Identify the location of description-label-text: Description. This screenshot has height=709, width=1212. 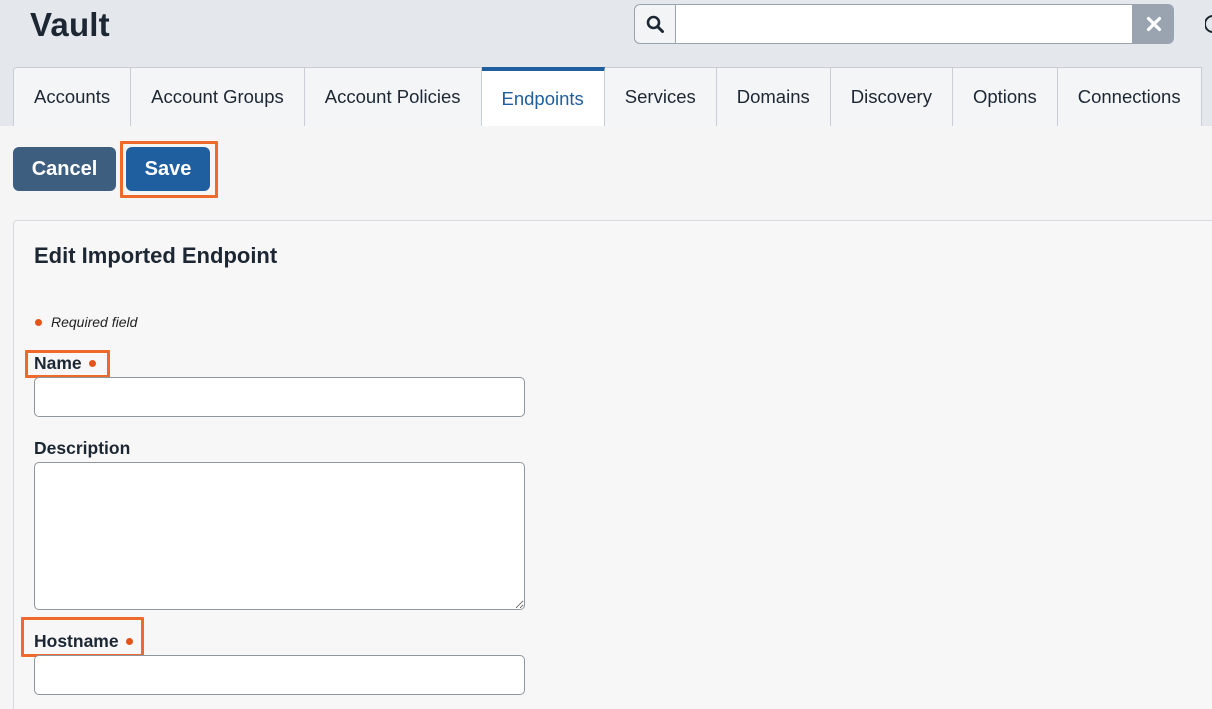
(82, 448).